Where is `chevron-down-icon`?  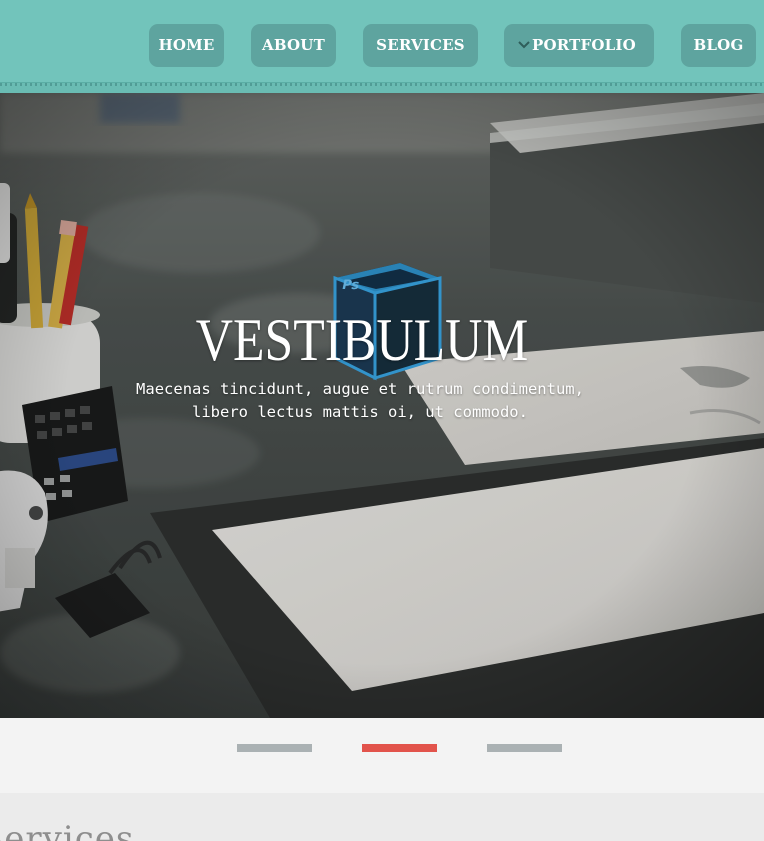 chevron-down-icon is located at coordinates (524, 44).